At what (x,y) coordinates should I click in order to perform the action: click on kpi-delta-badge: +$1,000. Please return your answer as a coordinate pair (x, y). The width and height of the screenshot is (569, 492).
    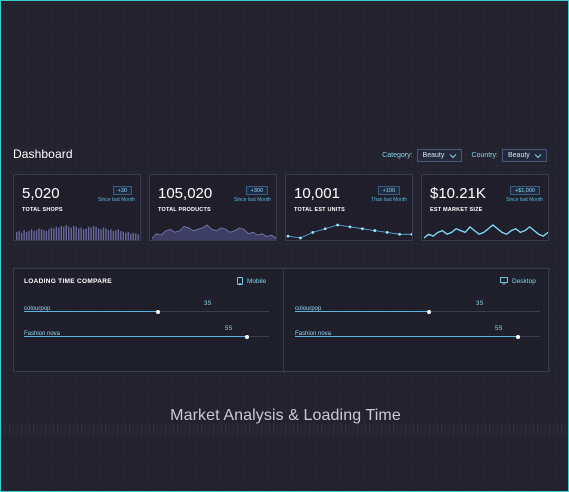
    Looking at the image, I should click on (524, 190).